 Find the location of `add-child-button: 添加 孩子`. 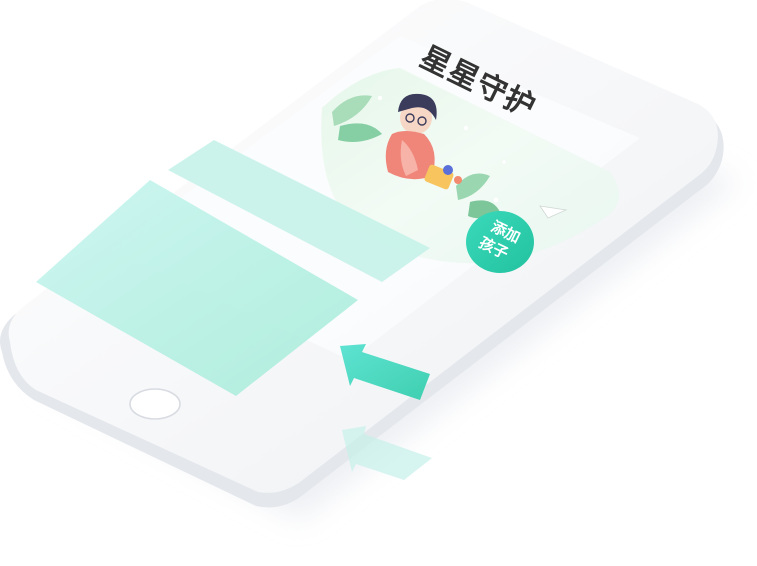

add-child-button: 添加 孩子 is located at coordinates (500, 242).